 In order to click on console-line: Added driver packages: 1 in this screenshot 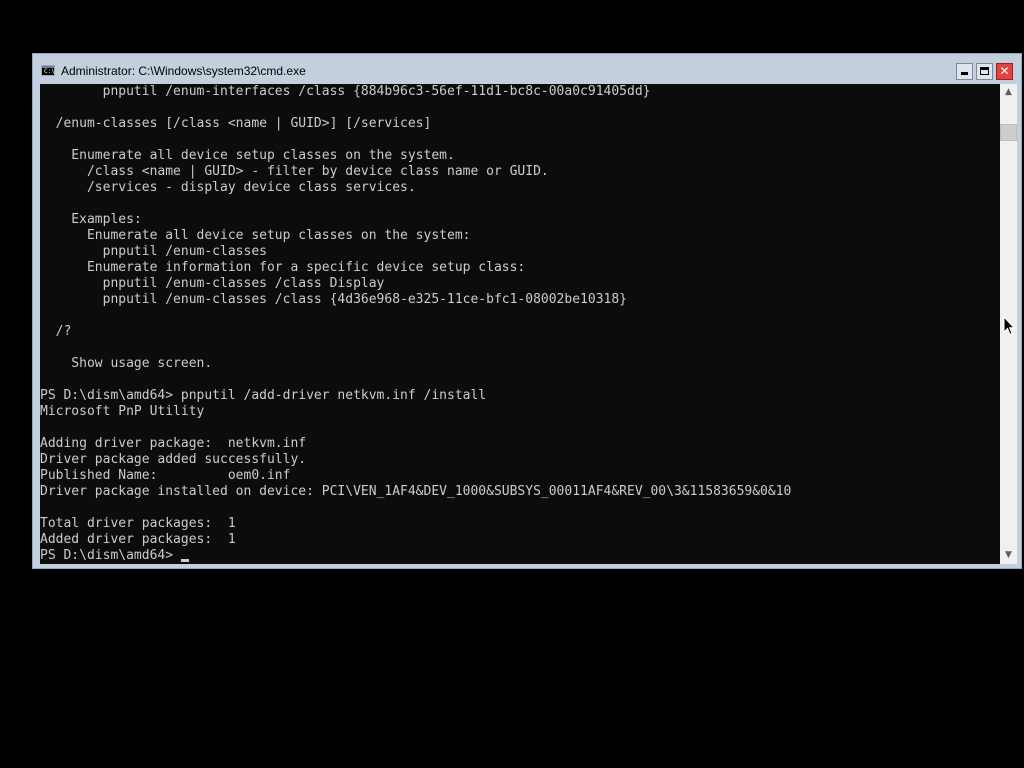, I will do `click(138, 539)`.